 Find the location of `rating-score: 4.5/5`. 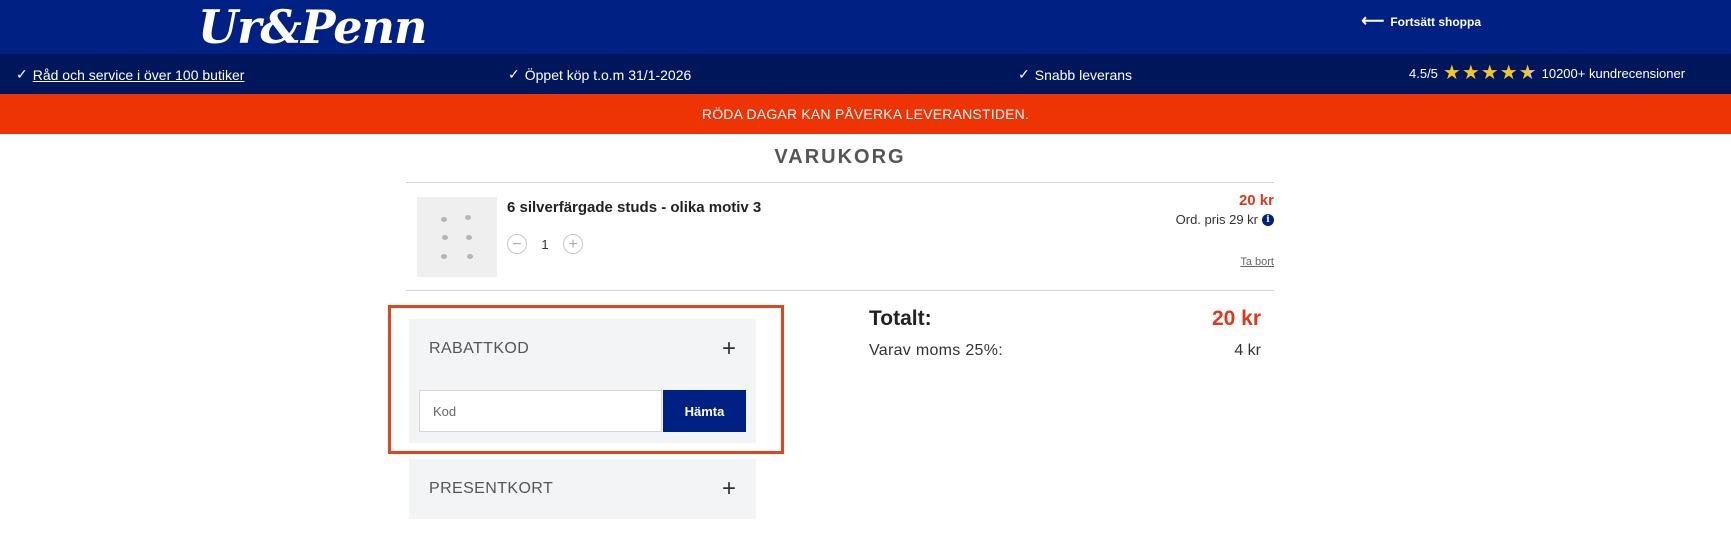

rating-score: 4.5/5 is located at coordinates (1423, 73).